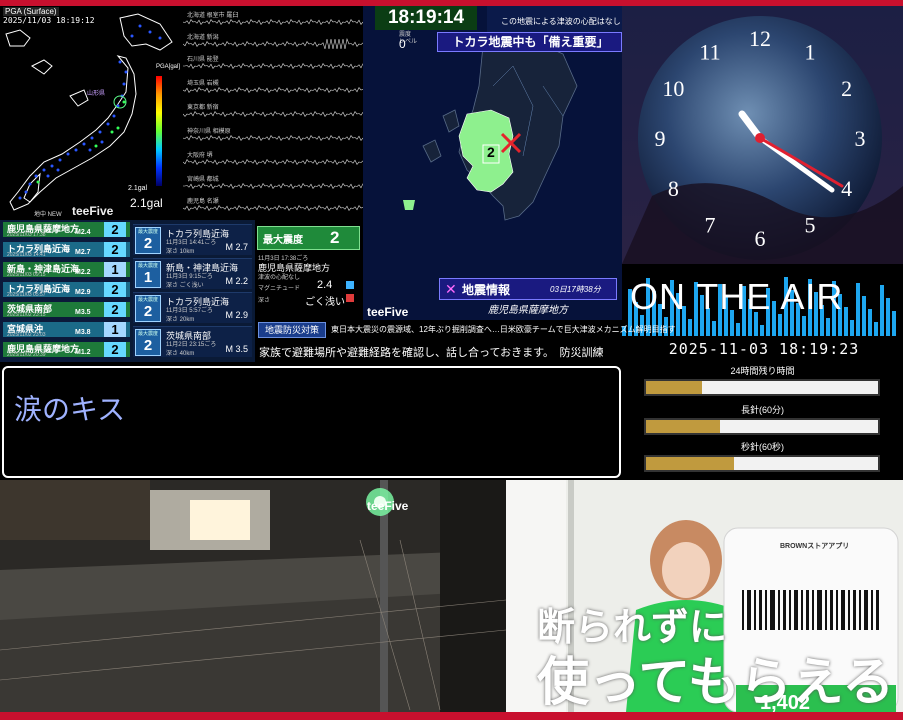 The height and width of the screenshot is (720, 903). Describe the element at coordinates (762, 447) in the screenshot. I see `timer-label-second: 秒針(60秒)` at that location.